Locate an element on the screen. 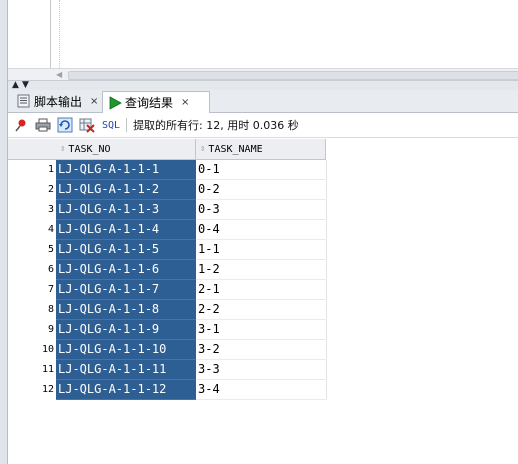 The width and height of the screenshot is (518, 464). delete-grid-icon is located at coordinates (87, 125).